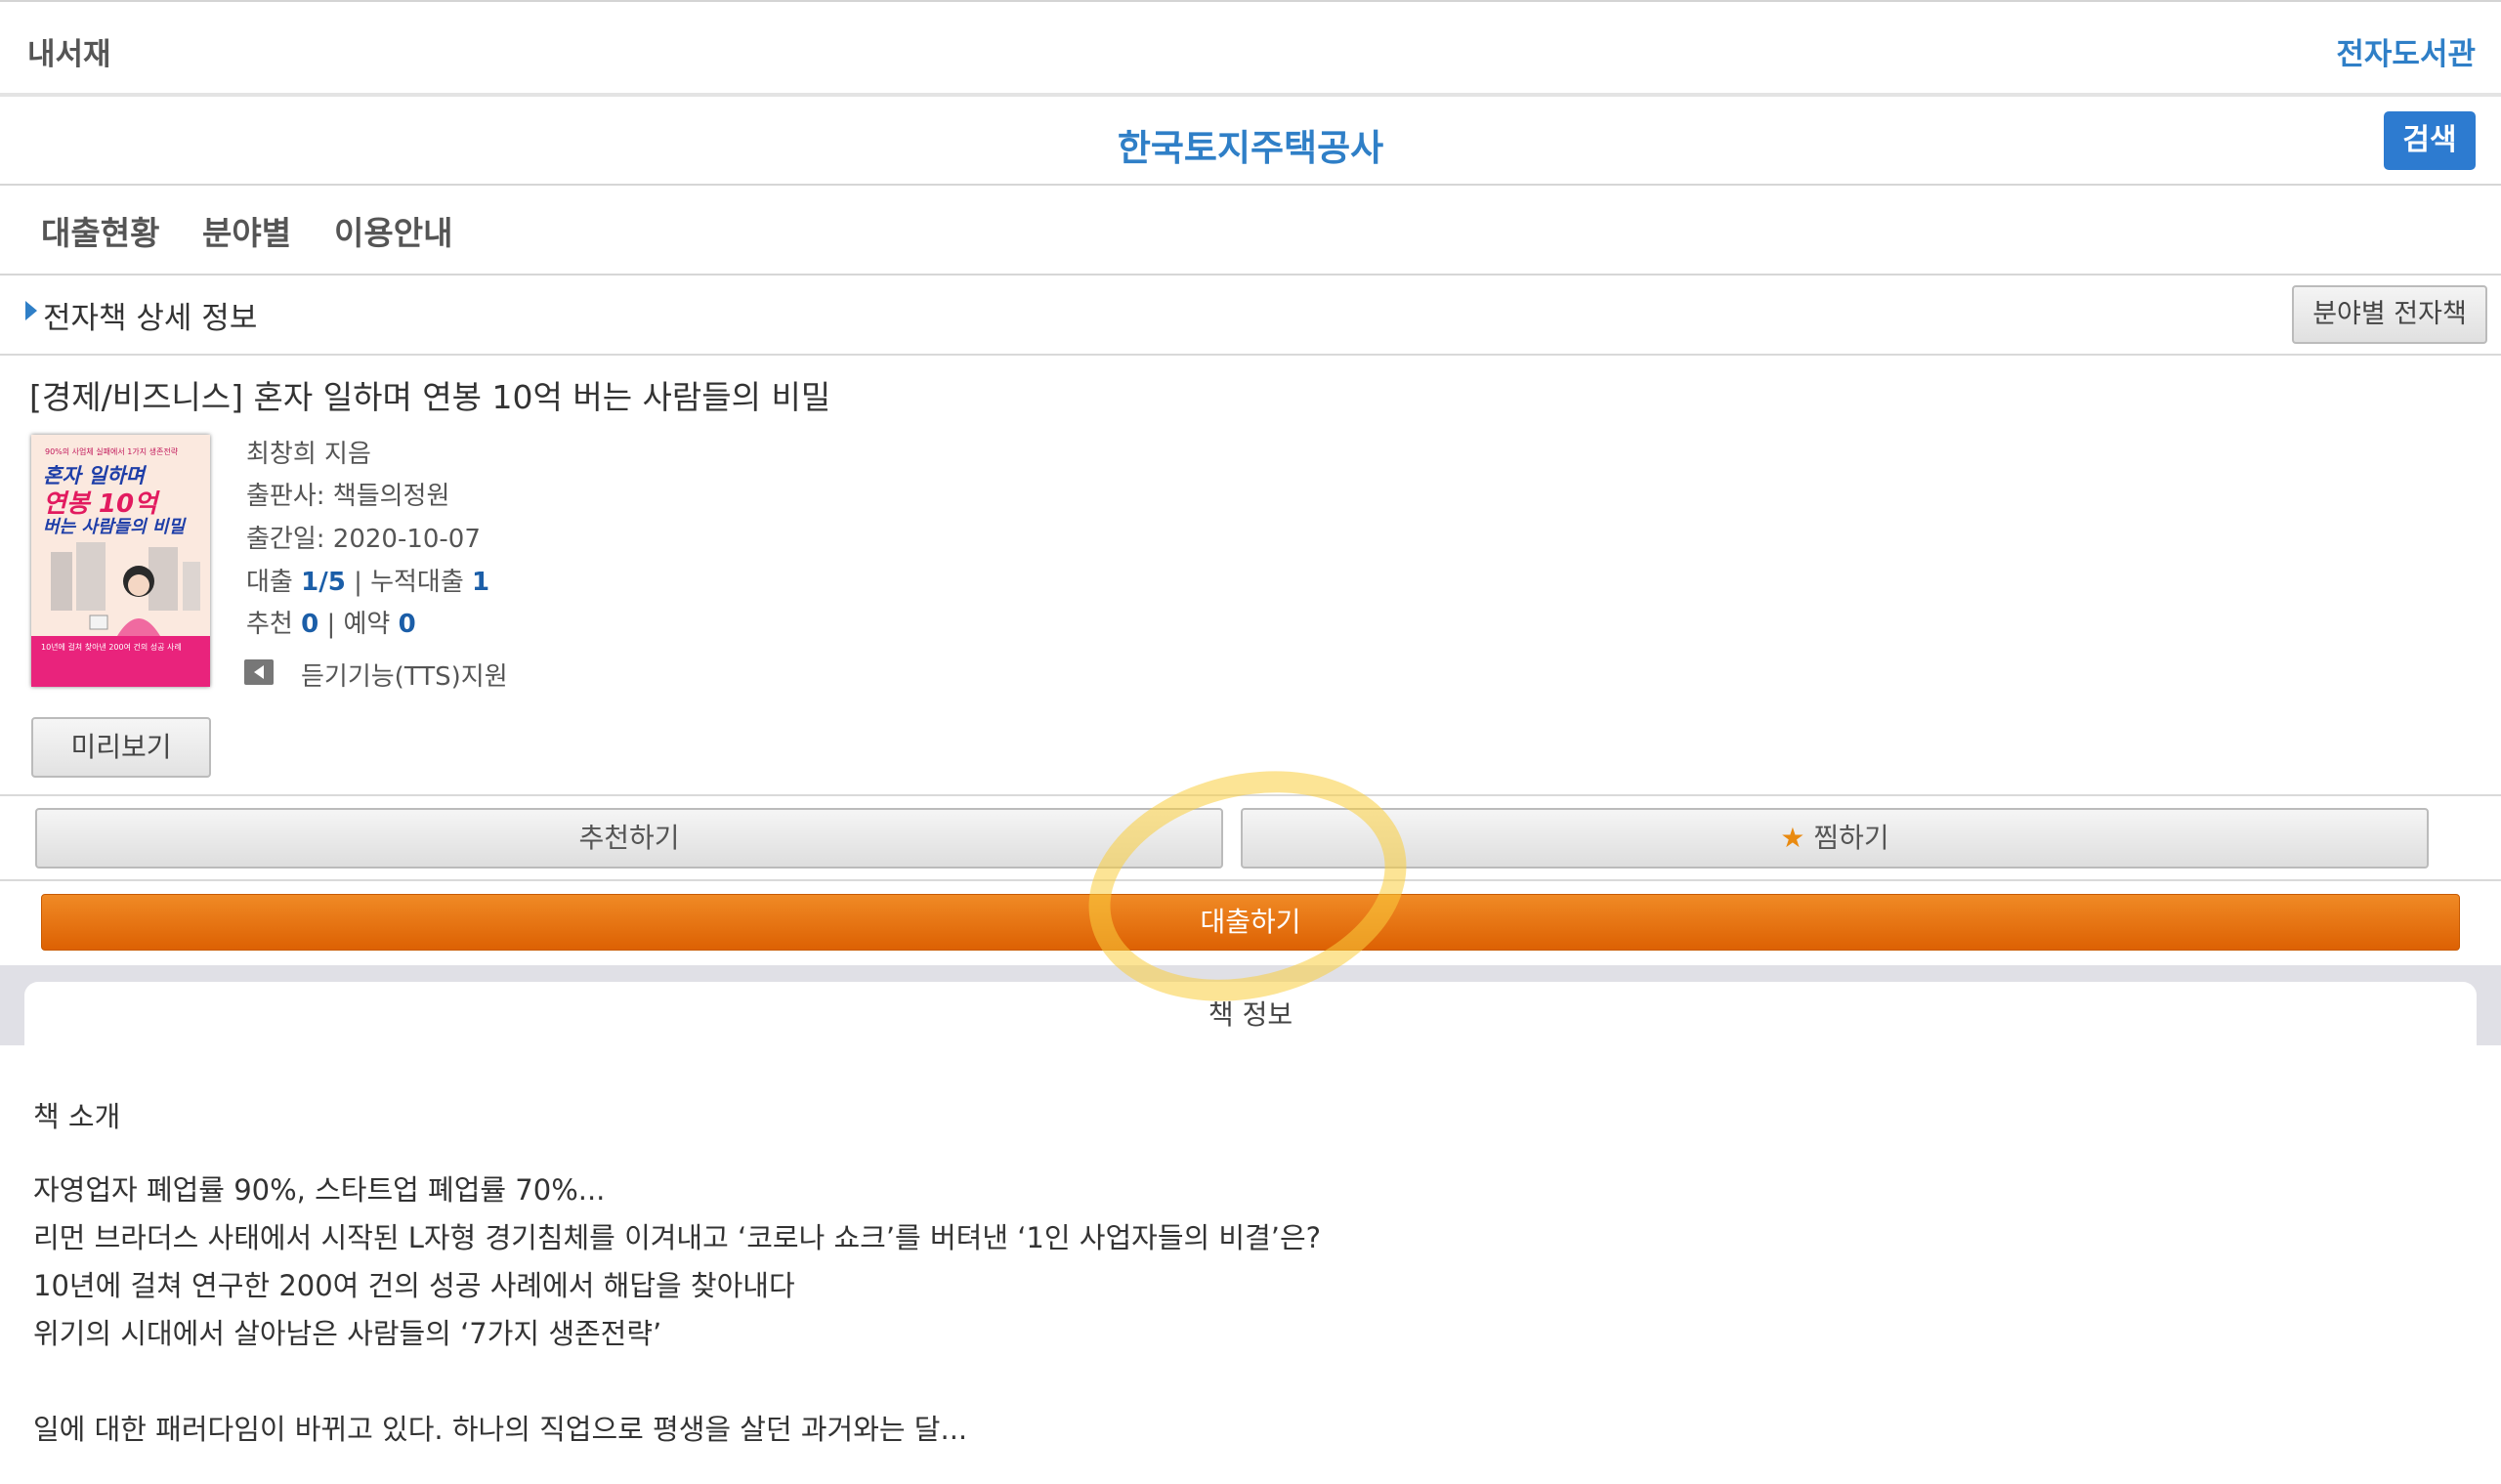 The height and width of the screenshot is (1484, 2501). I want to click on book-publisher: 출판사: 책들의정원, so click(348, 496).